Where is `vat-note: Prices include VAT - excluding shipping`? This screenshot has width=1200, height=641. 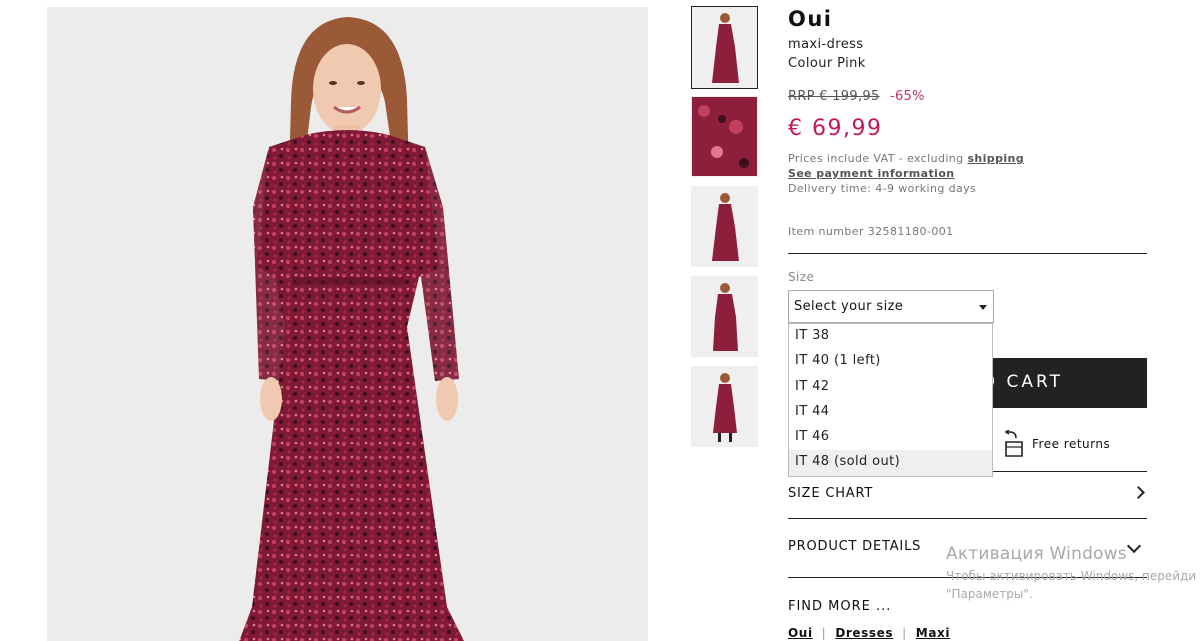
vat-note: Prices include VAT - excluding shipping is located at coordinates (906, 158).